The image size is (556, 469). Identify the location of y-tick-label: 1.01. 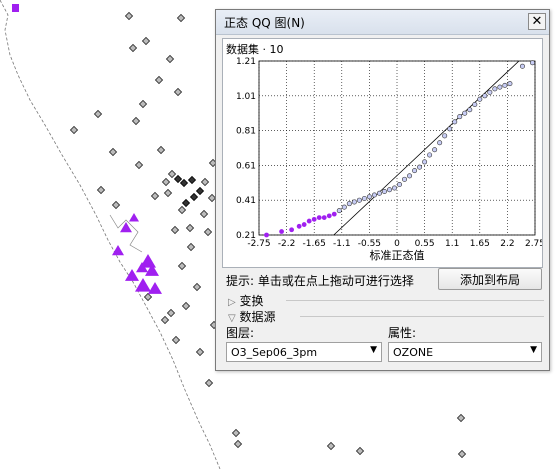
(246, 97).